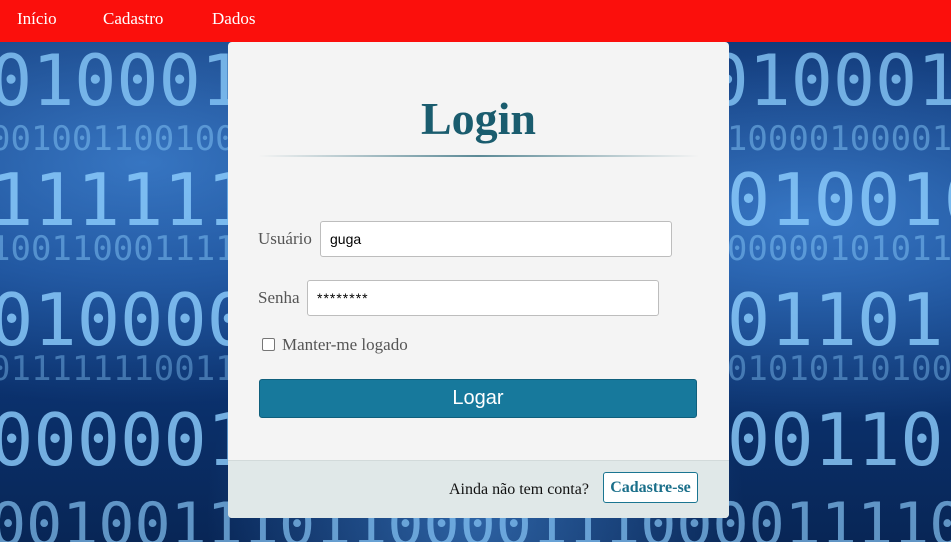 The image size is (951, 542). I want to click on signup-button: Cadastre-se, so click(650, 487).